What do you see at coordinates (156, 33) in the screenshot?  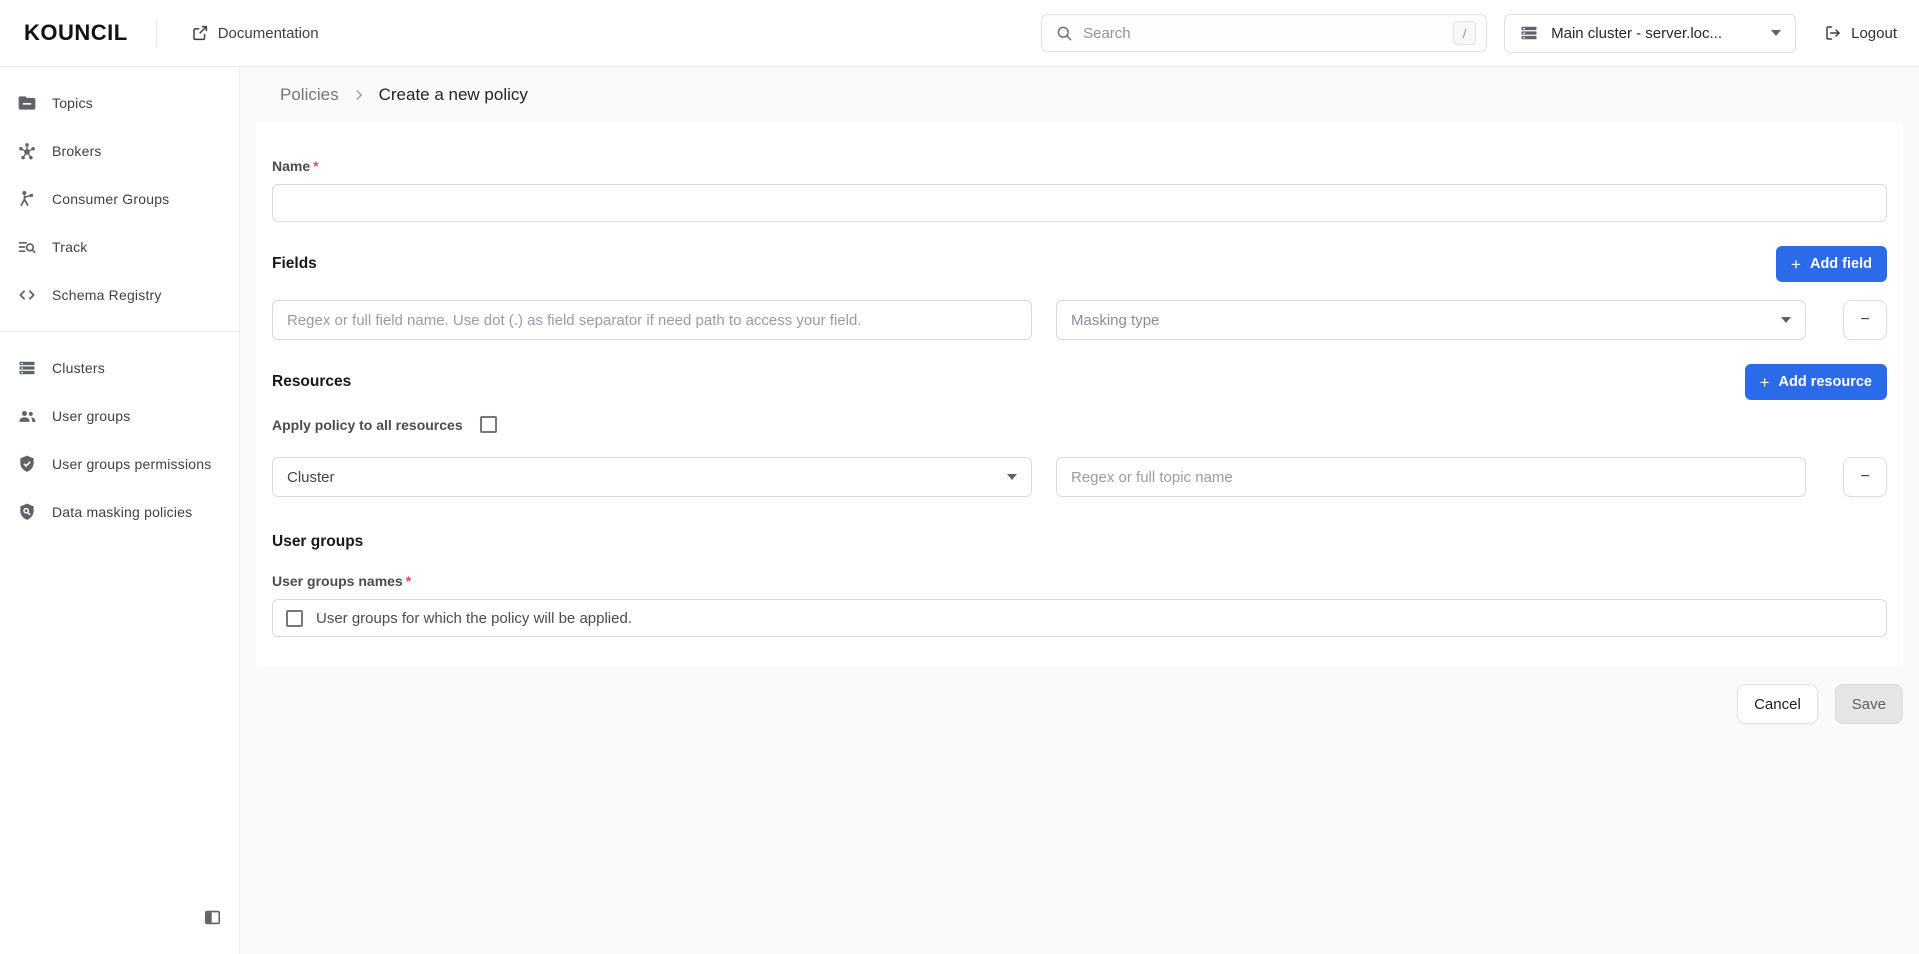 I see `topbar-divider` at bounding box center [156, 33].